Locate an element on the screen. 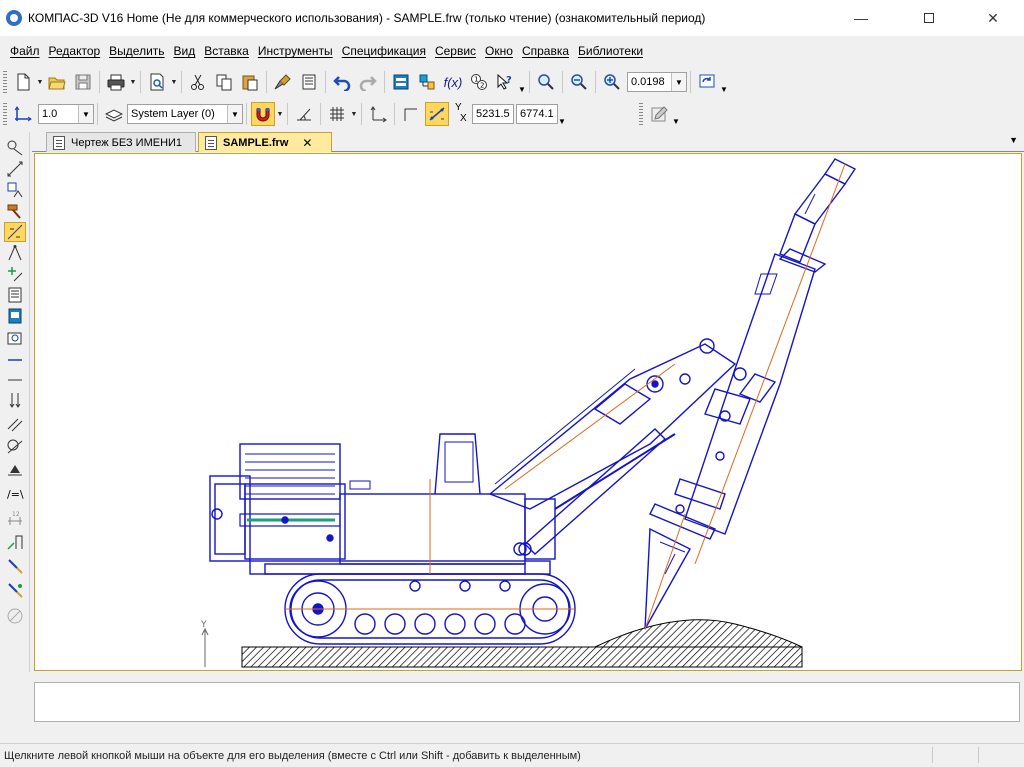 Image resolution: width=1024 pixels, height=767 pixels. measure-tool-button is located at coordinates (15, 253).